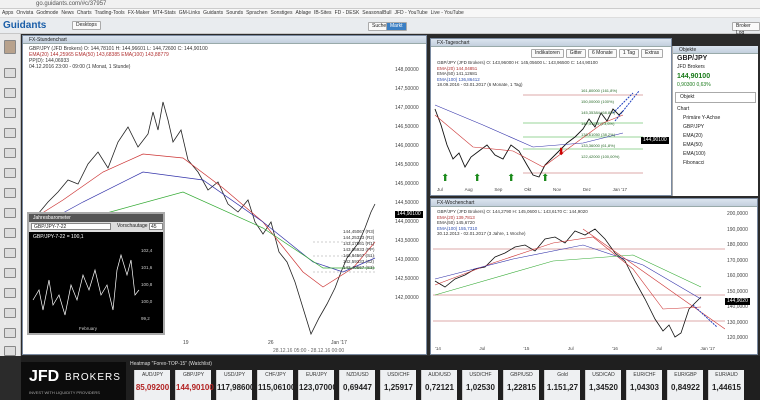 The width and height of the screenshot is (760, 400). Describe the element at coordinates (407, 184) in the screenshot. I see `price-tick: 145,00000` at that location.